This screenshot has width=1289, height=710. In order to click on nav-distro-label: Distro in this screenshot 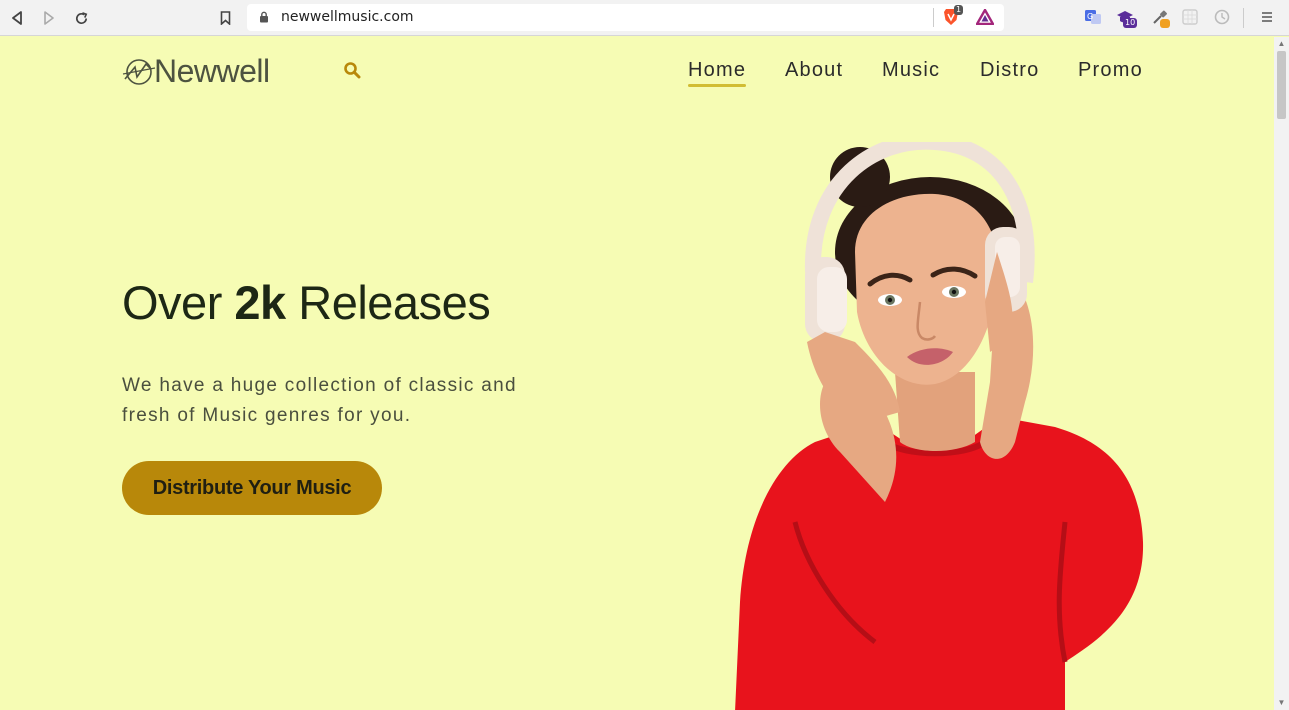, I will do `click(1010, 70)`.